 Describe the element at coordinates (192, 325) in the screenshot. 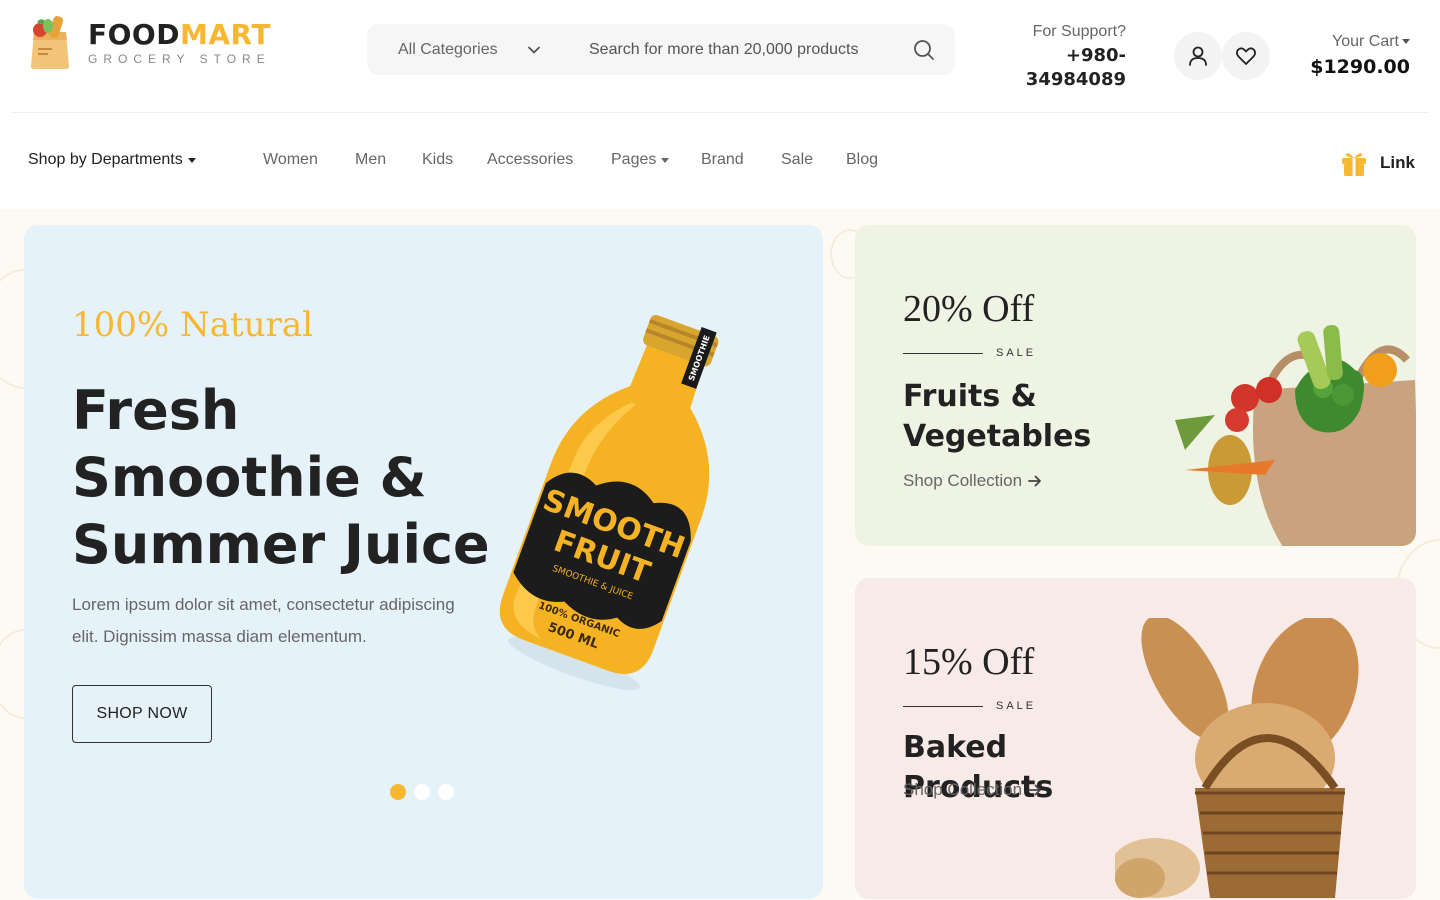

I see `hero-tagline: 100% Natural` at that location.